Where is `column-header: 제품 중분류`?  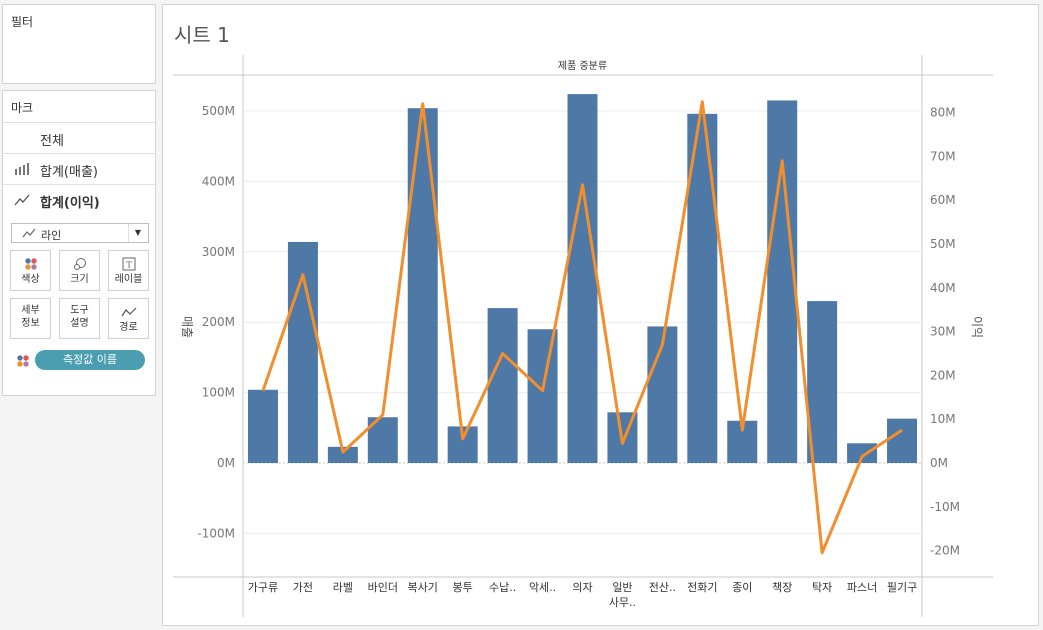
column-header: 제품 중분류 is located at coordinates (582, 66).